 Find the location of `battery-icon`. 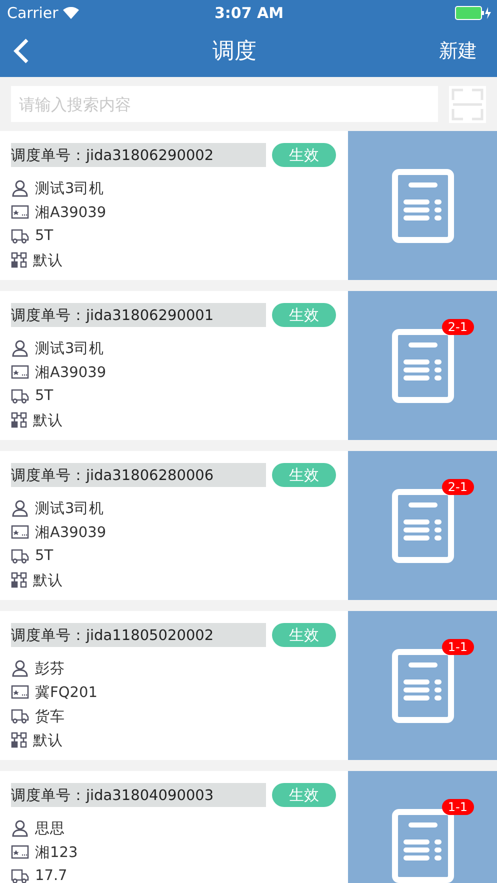

battery-icon is located at coordinates (472, 13).